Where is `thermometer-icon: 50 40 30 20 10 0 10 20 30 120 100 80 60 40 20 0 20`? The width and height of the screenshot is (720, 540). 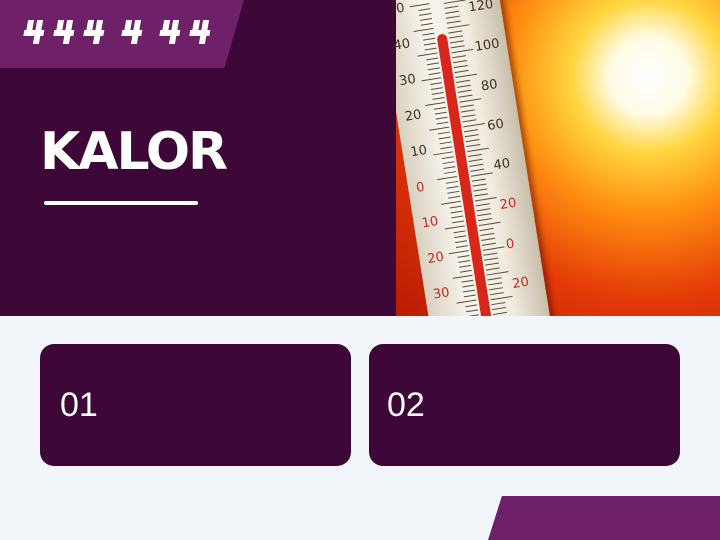 thermometer-icon: 50 40 30 20 10 0 10 20 30 120 100 80 60 40 20 0 20 is located at coordinates (475, 158).